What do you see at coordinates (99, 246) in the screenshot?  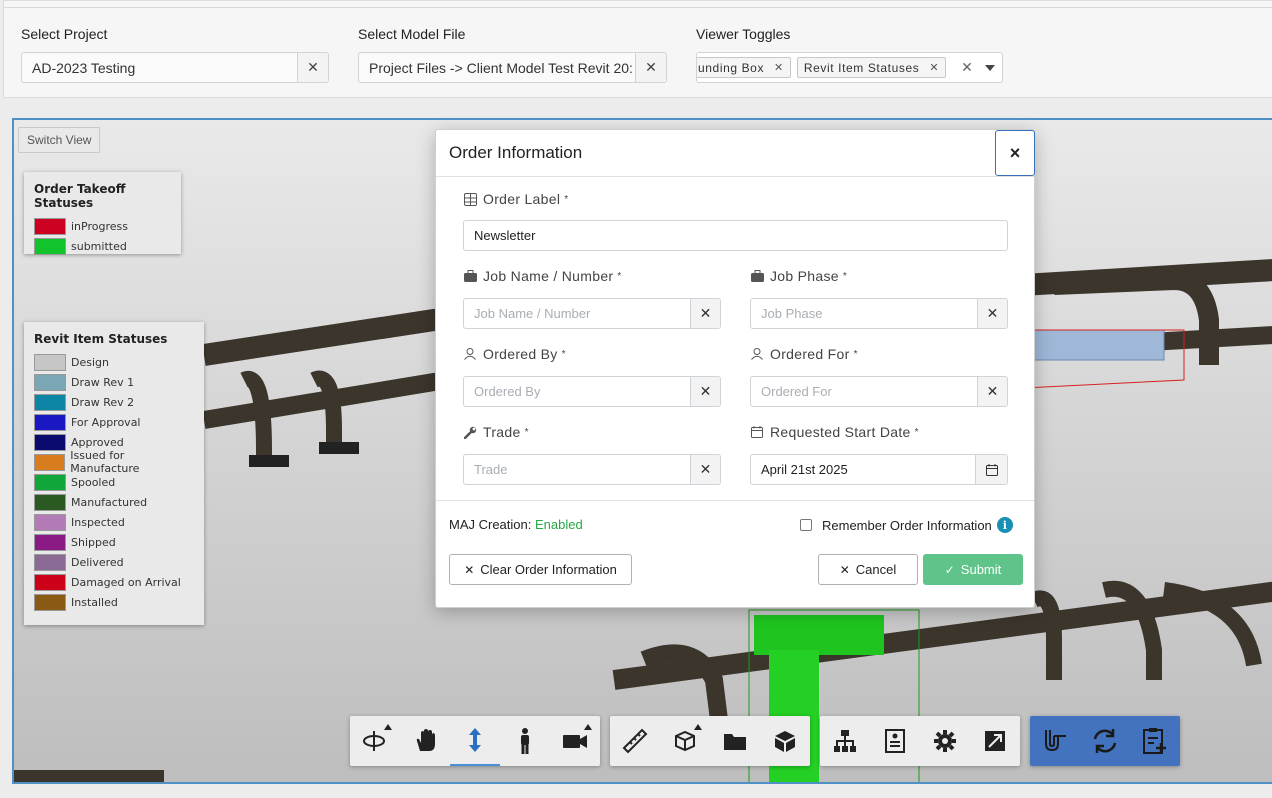 I see `legend-label: submitted` at bounding box center [99, 246].